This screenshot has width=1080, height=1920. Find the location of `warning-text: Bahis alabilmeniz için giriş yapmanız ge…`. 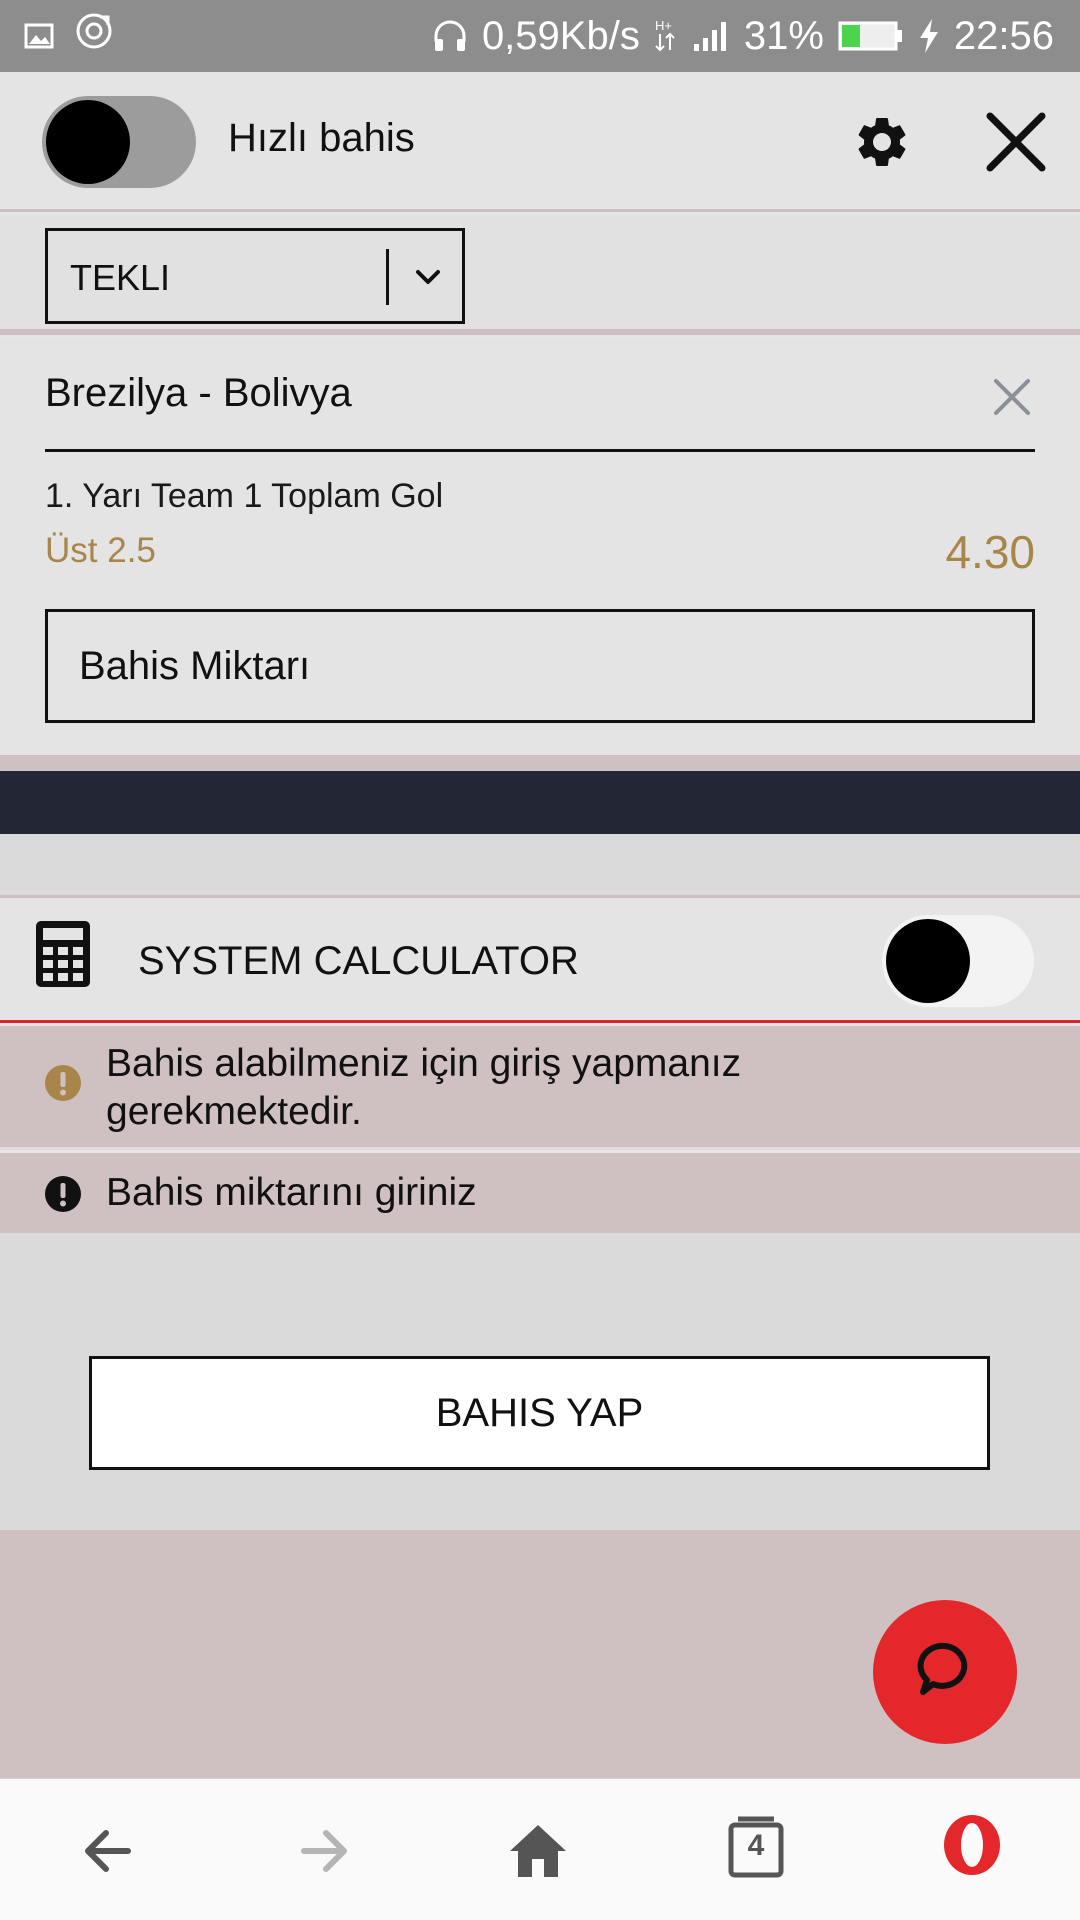

warning-text: Bahis alabilmeniz için giriş yapmanız ge… is located at coordinates (424, 1087).